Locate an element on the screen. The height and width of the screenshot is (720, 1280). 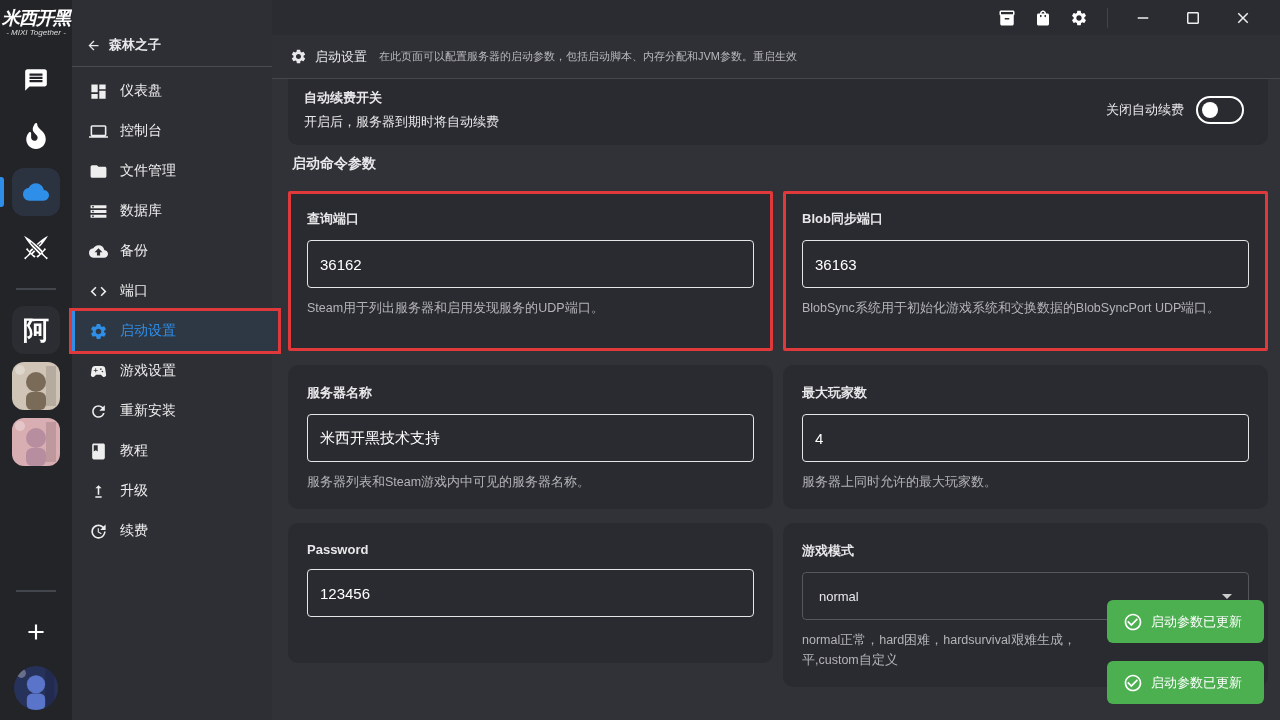
nav-item: 游戏设置 is located at coordinates (172, 371).